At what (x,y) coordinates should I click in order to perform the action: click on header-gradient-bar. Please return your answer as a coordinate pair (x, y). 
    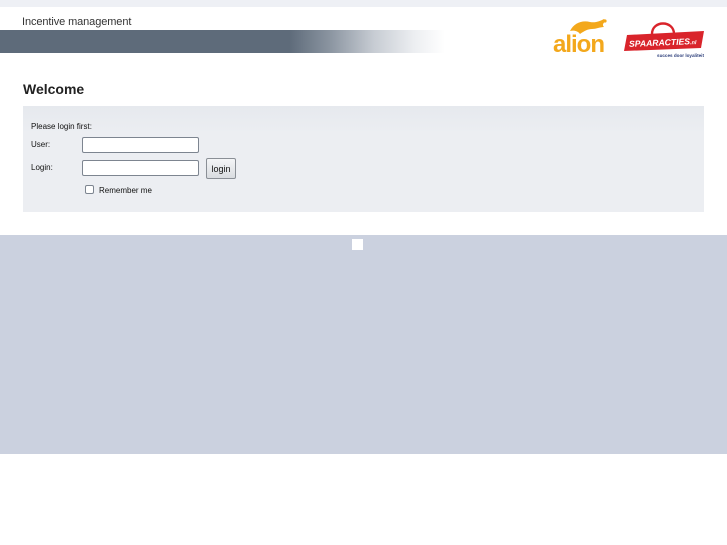
    Looking at the image, I should click on (222, 41).